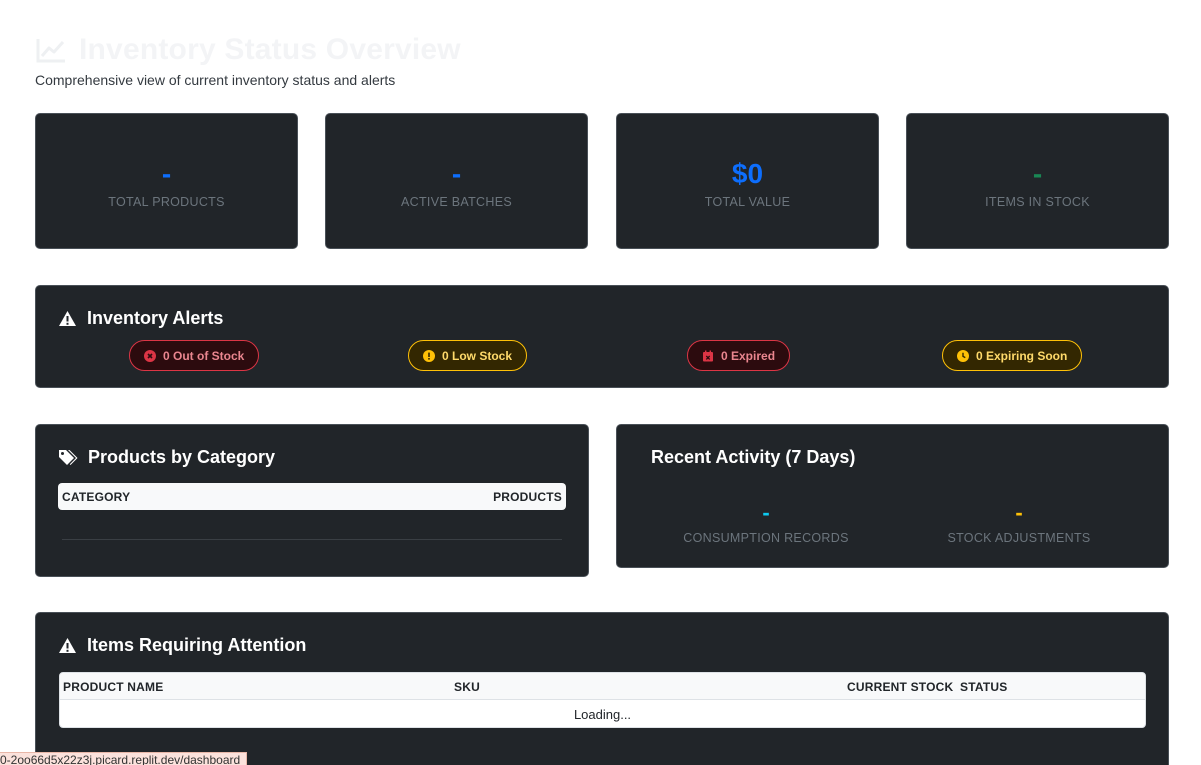  Describe the element at coordinates (96, 497) in the screenshot. I see `column-header-category: CATEGORY` at that location.